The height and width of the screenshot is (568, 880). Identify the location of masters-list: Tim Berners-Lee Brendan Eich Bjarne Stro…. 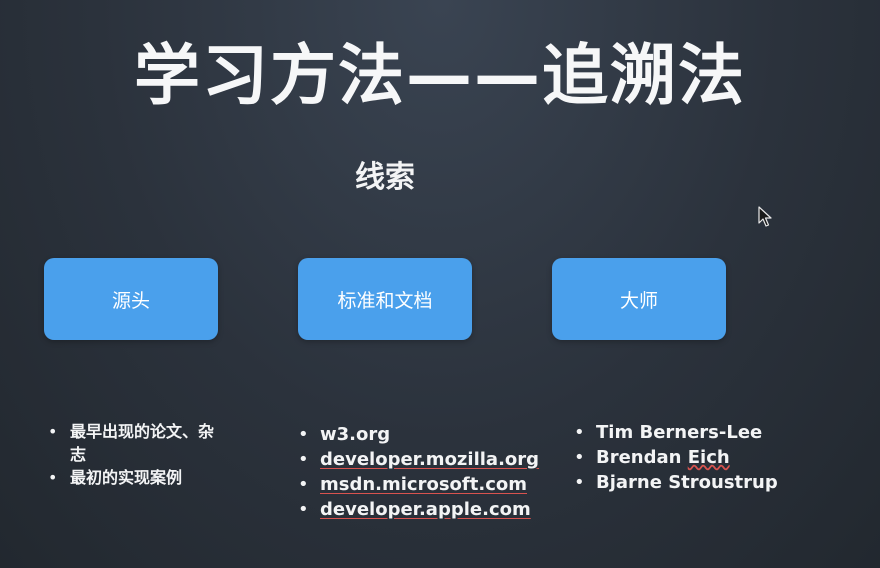
(687, 457).